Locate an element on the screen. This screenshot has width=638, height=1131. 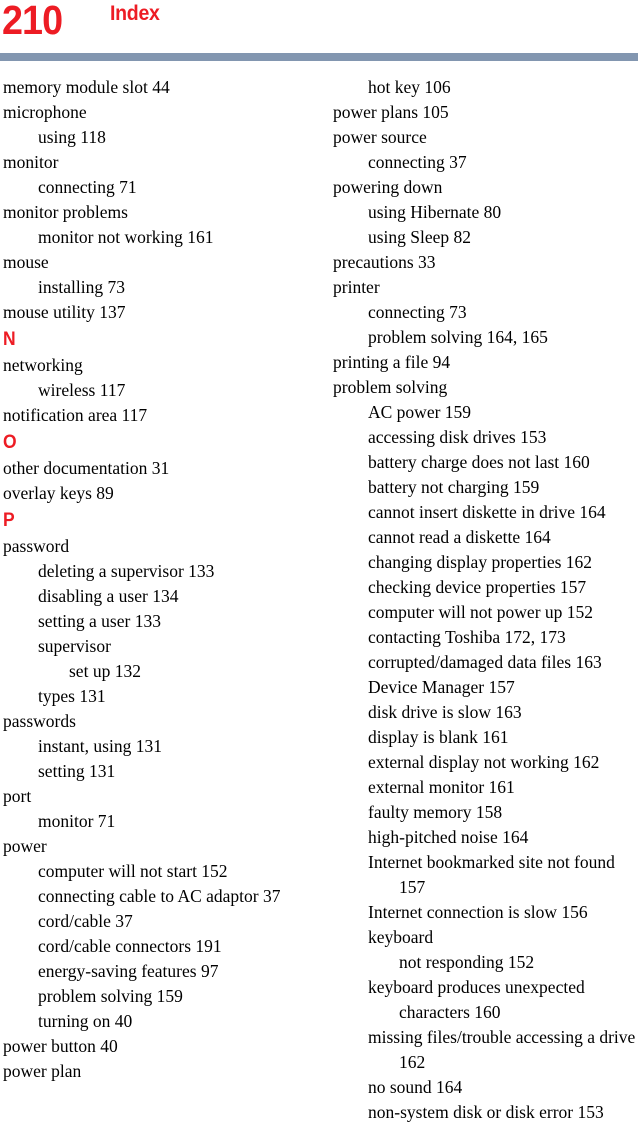
index-entry: connecting 73 is located at coordinates (503, 312).